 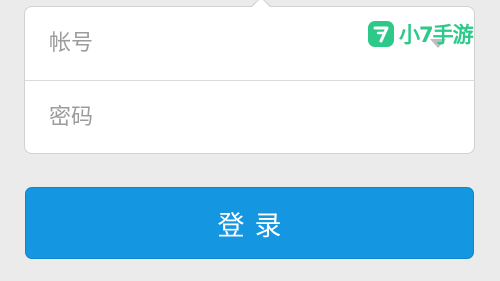 I want to click on watermark-logo: 小7手游, so click(x=421, y=34).